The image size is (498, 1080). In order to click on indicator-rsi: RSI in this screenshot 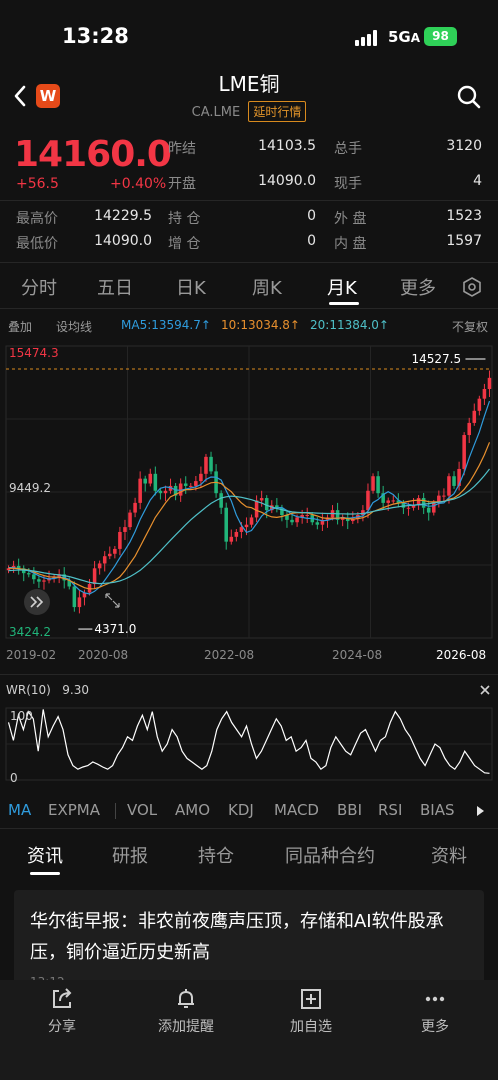, I will do `click(390, 810)`.